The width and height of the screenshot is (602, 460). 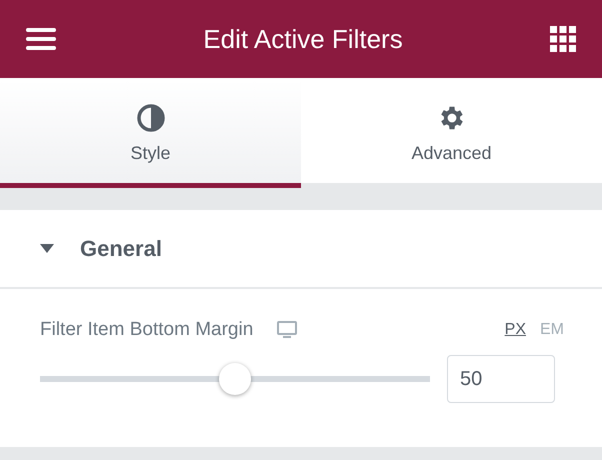 I want to click on control-label: Filter Item Bottom Margin, so click(x=147, y=330).